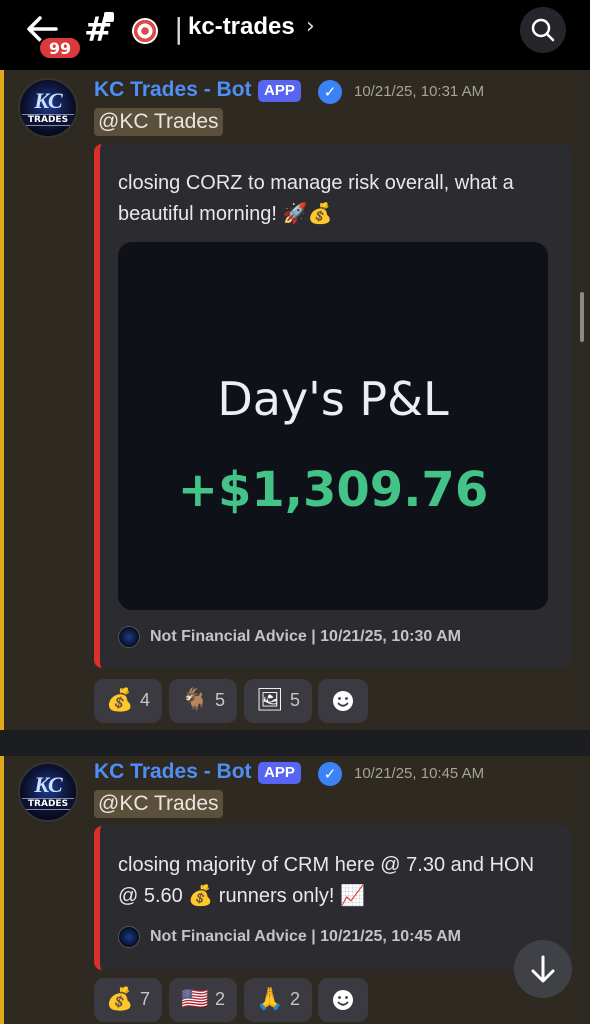  I want to click on custom-emoji-icon: 🖼, so click(270, 700).